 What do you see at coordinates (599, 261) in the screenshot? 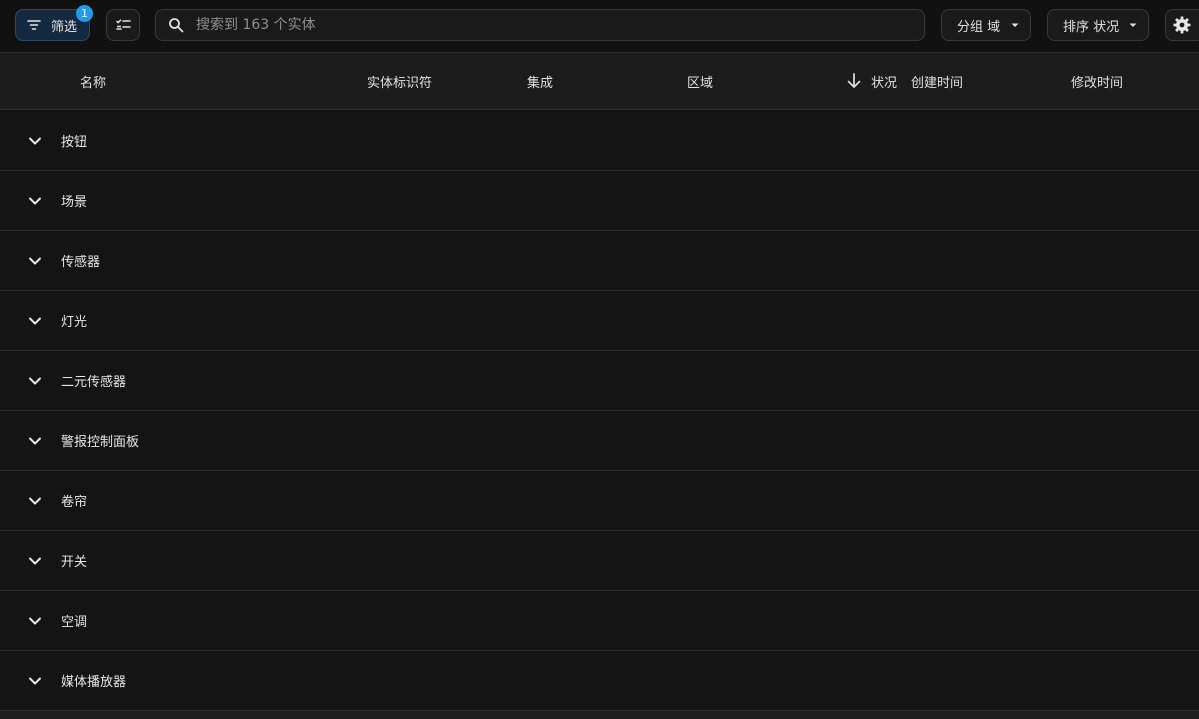
I see `group-row-sensor: 传感器` at bounding box center [599, 261].